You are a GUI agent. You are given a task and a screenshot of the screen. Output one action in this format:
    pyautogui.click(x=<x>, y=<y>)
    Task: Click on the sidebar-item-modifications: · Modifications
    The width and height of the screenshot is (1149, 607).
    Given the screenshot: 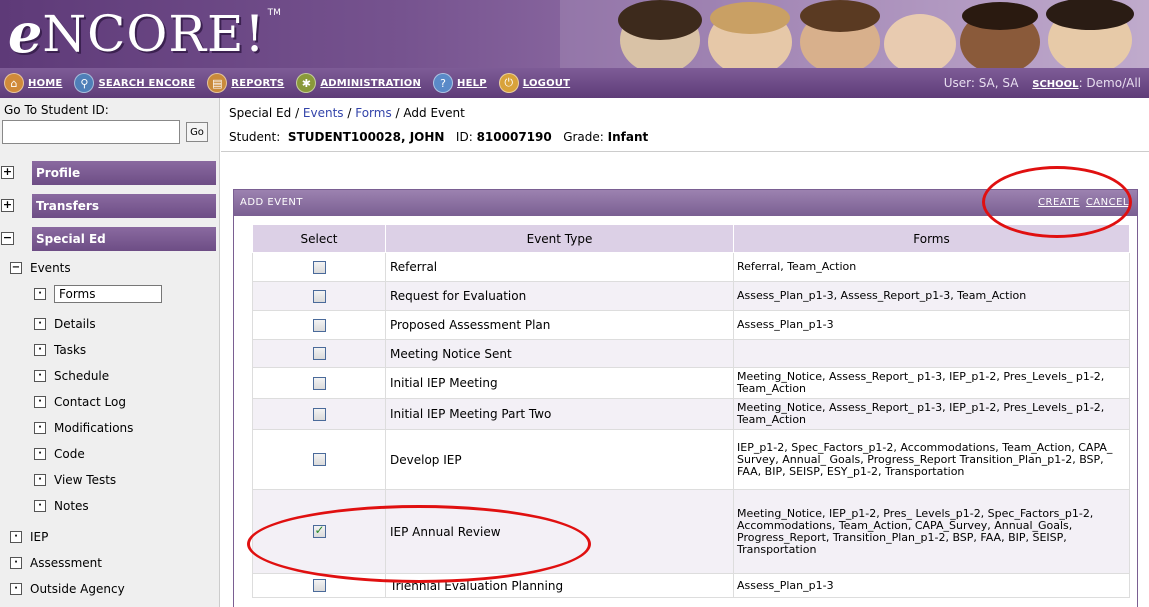 What is the action you would take?
    pyautogui.click(x=83, y=428)
    